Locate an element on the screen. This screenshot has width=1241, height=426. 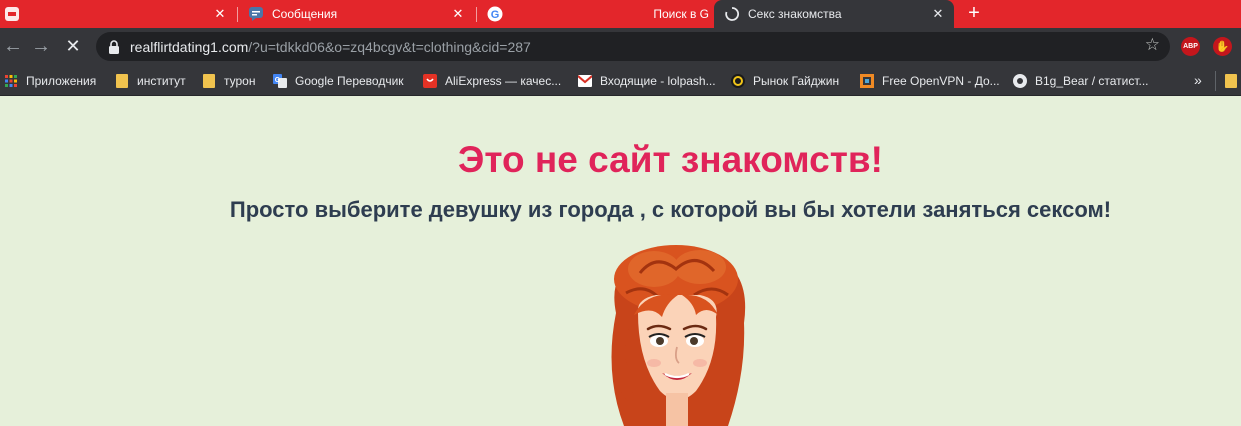
translate-icon: G is located at coordinates (280, 81).